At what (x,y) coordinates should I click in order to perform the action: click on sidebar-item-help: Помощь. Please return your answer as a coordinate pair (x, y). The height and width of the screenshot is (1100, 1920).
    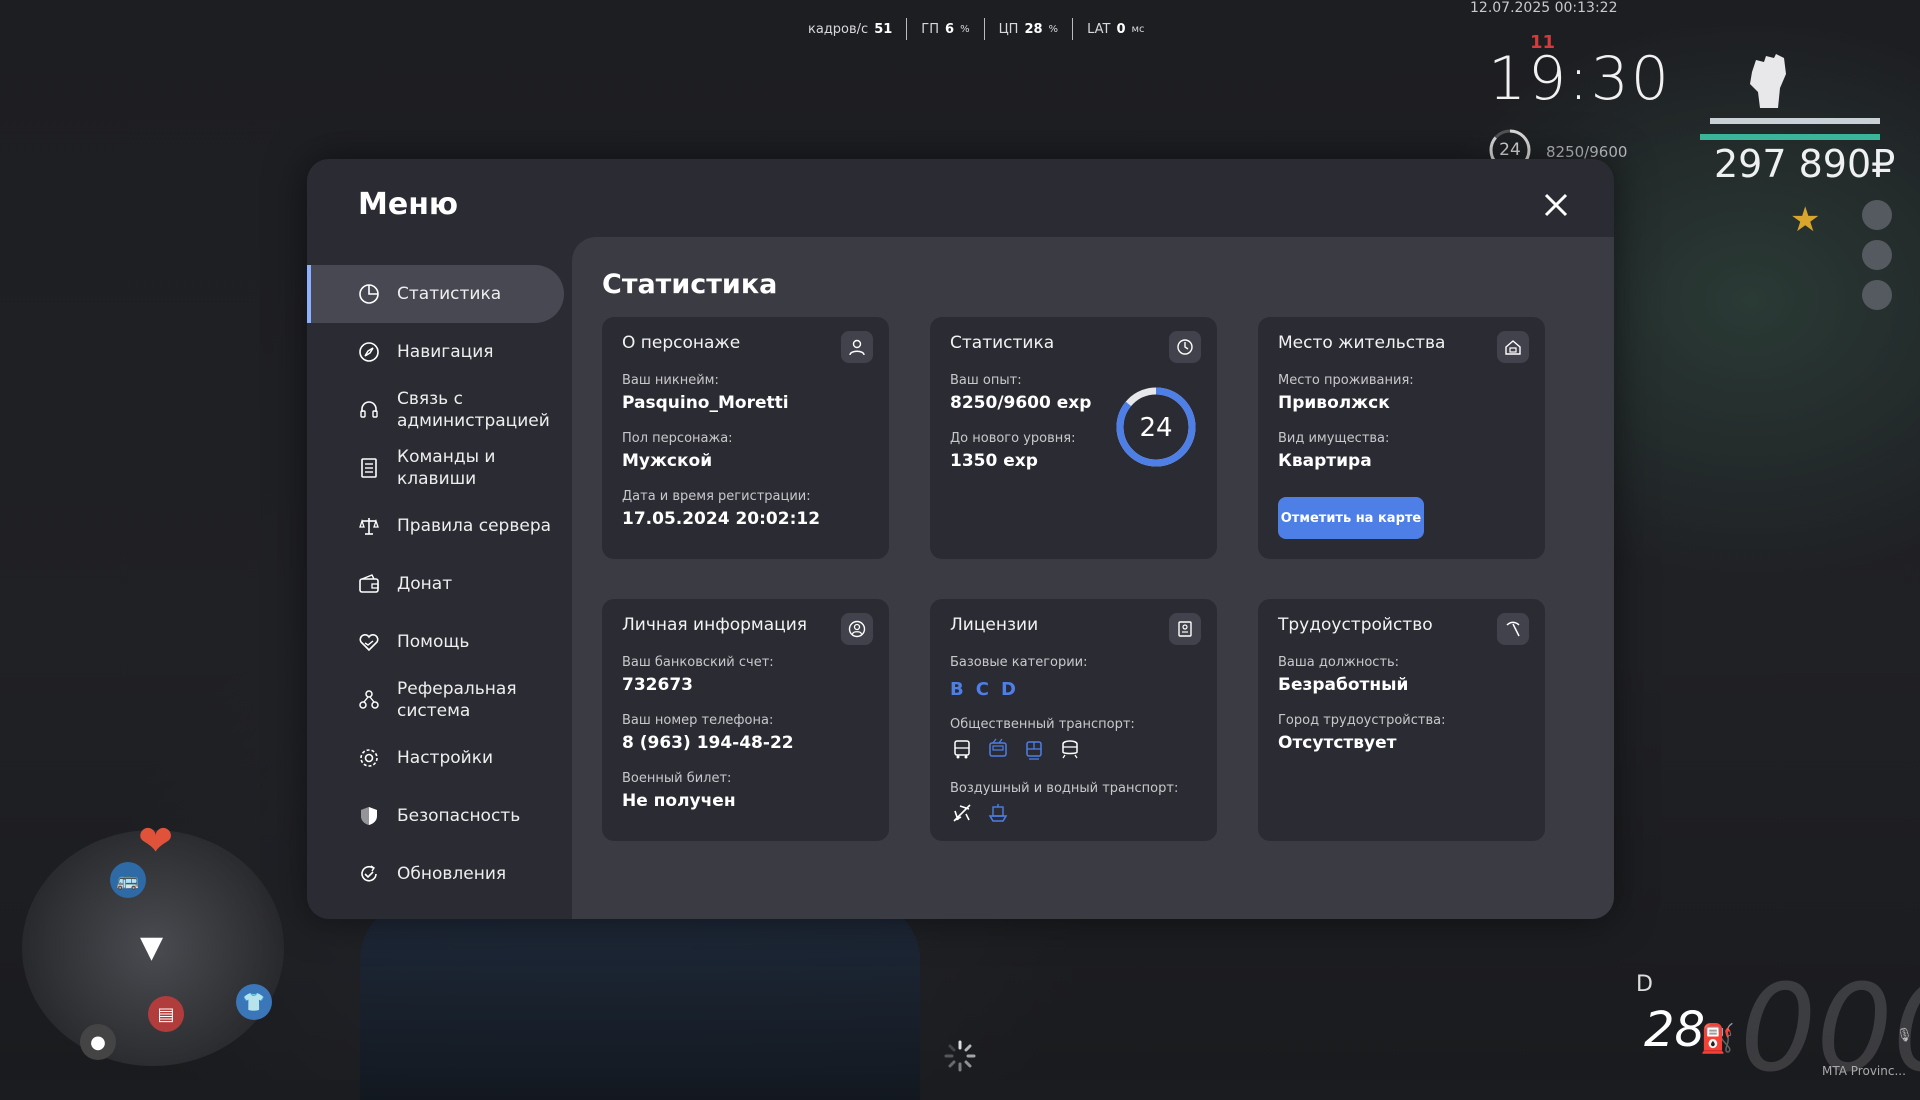
    Looking at the image, I should click on (435, 642).